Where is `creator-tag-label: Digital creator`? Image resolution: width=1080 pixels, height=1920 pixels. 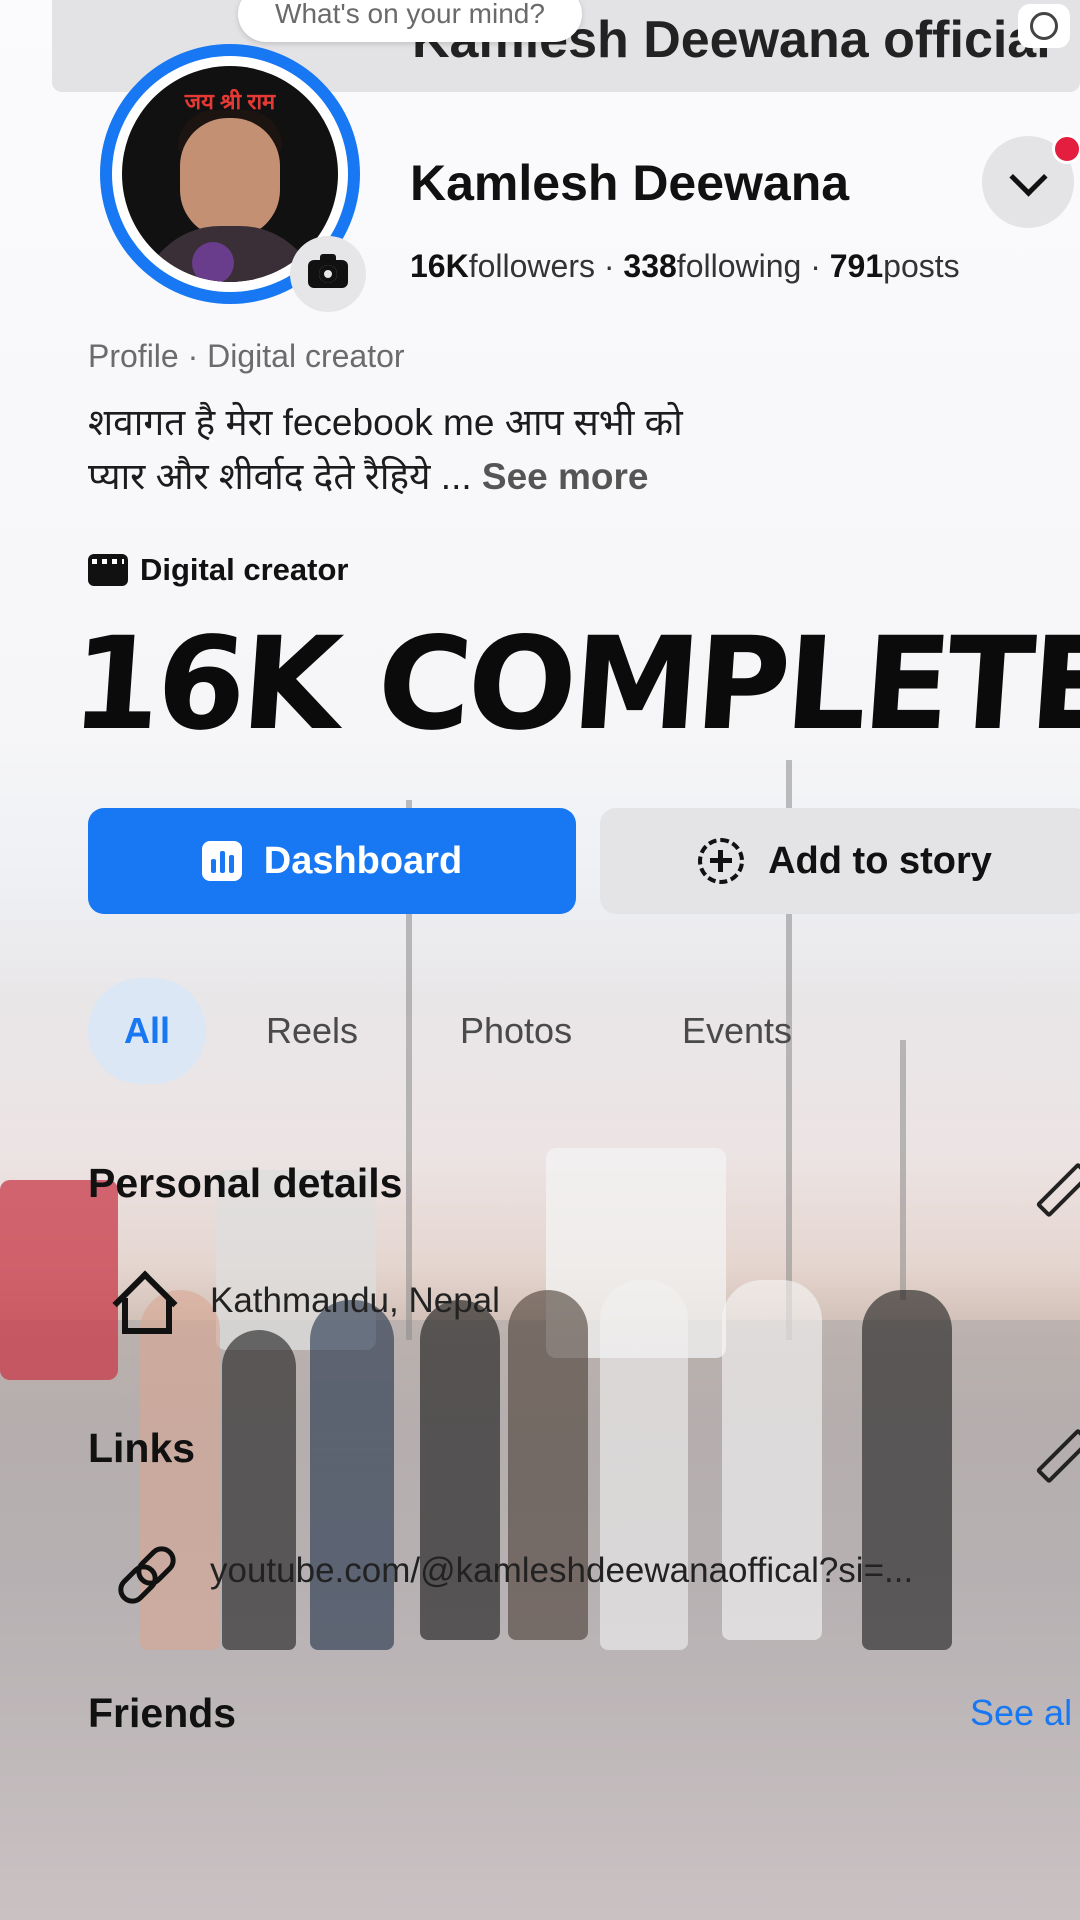
creator-tag-label: Digital creator is located at coordinates (244, 569).